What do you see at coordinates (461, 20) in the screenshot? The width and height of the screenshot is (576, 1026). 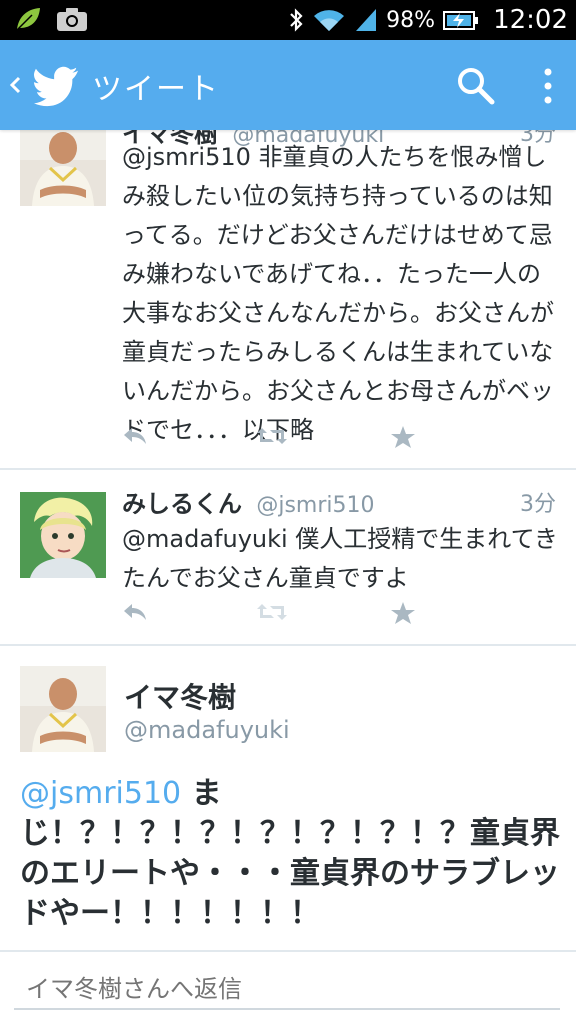 I see `battery-charging-icon` at bounding box center [461, 20].